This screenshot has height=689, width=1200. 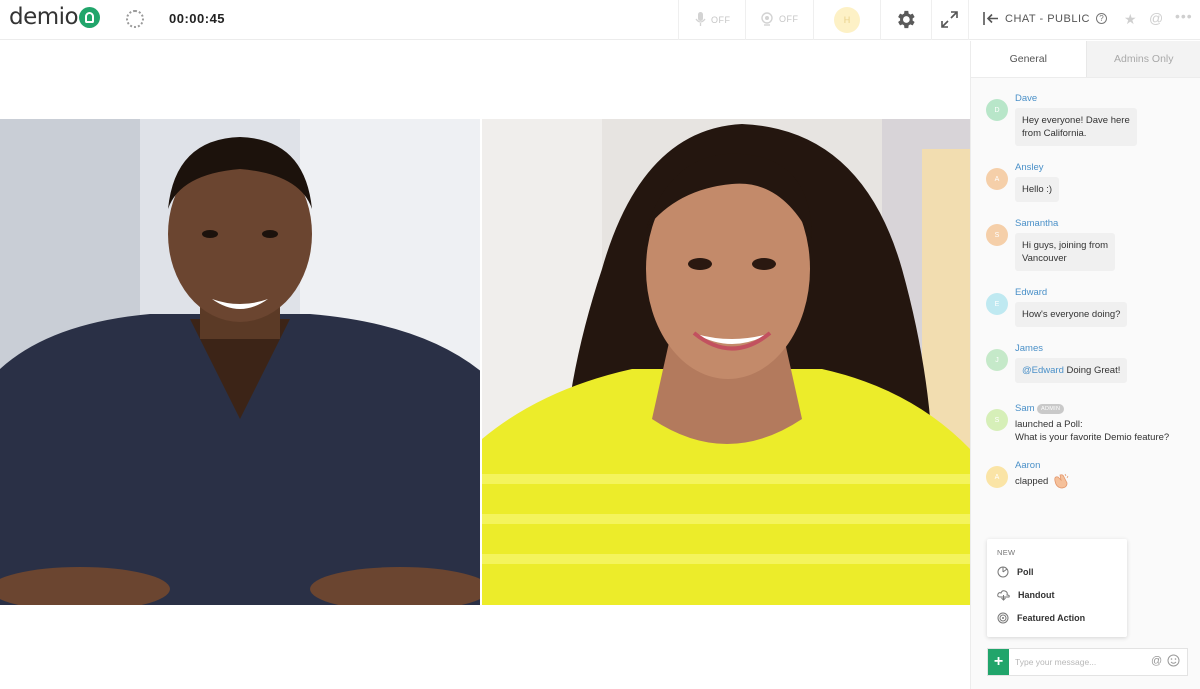 I want to click on microphone-toggle: OFF, so click(x=713, y=19).